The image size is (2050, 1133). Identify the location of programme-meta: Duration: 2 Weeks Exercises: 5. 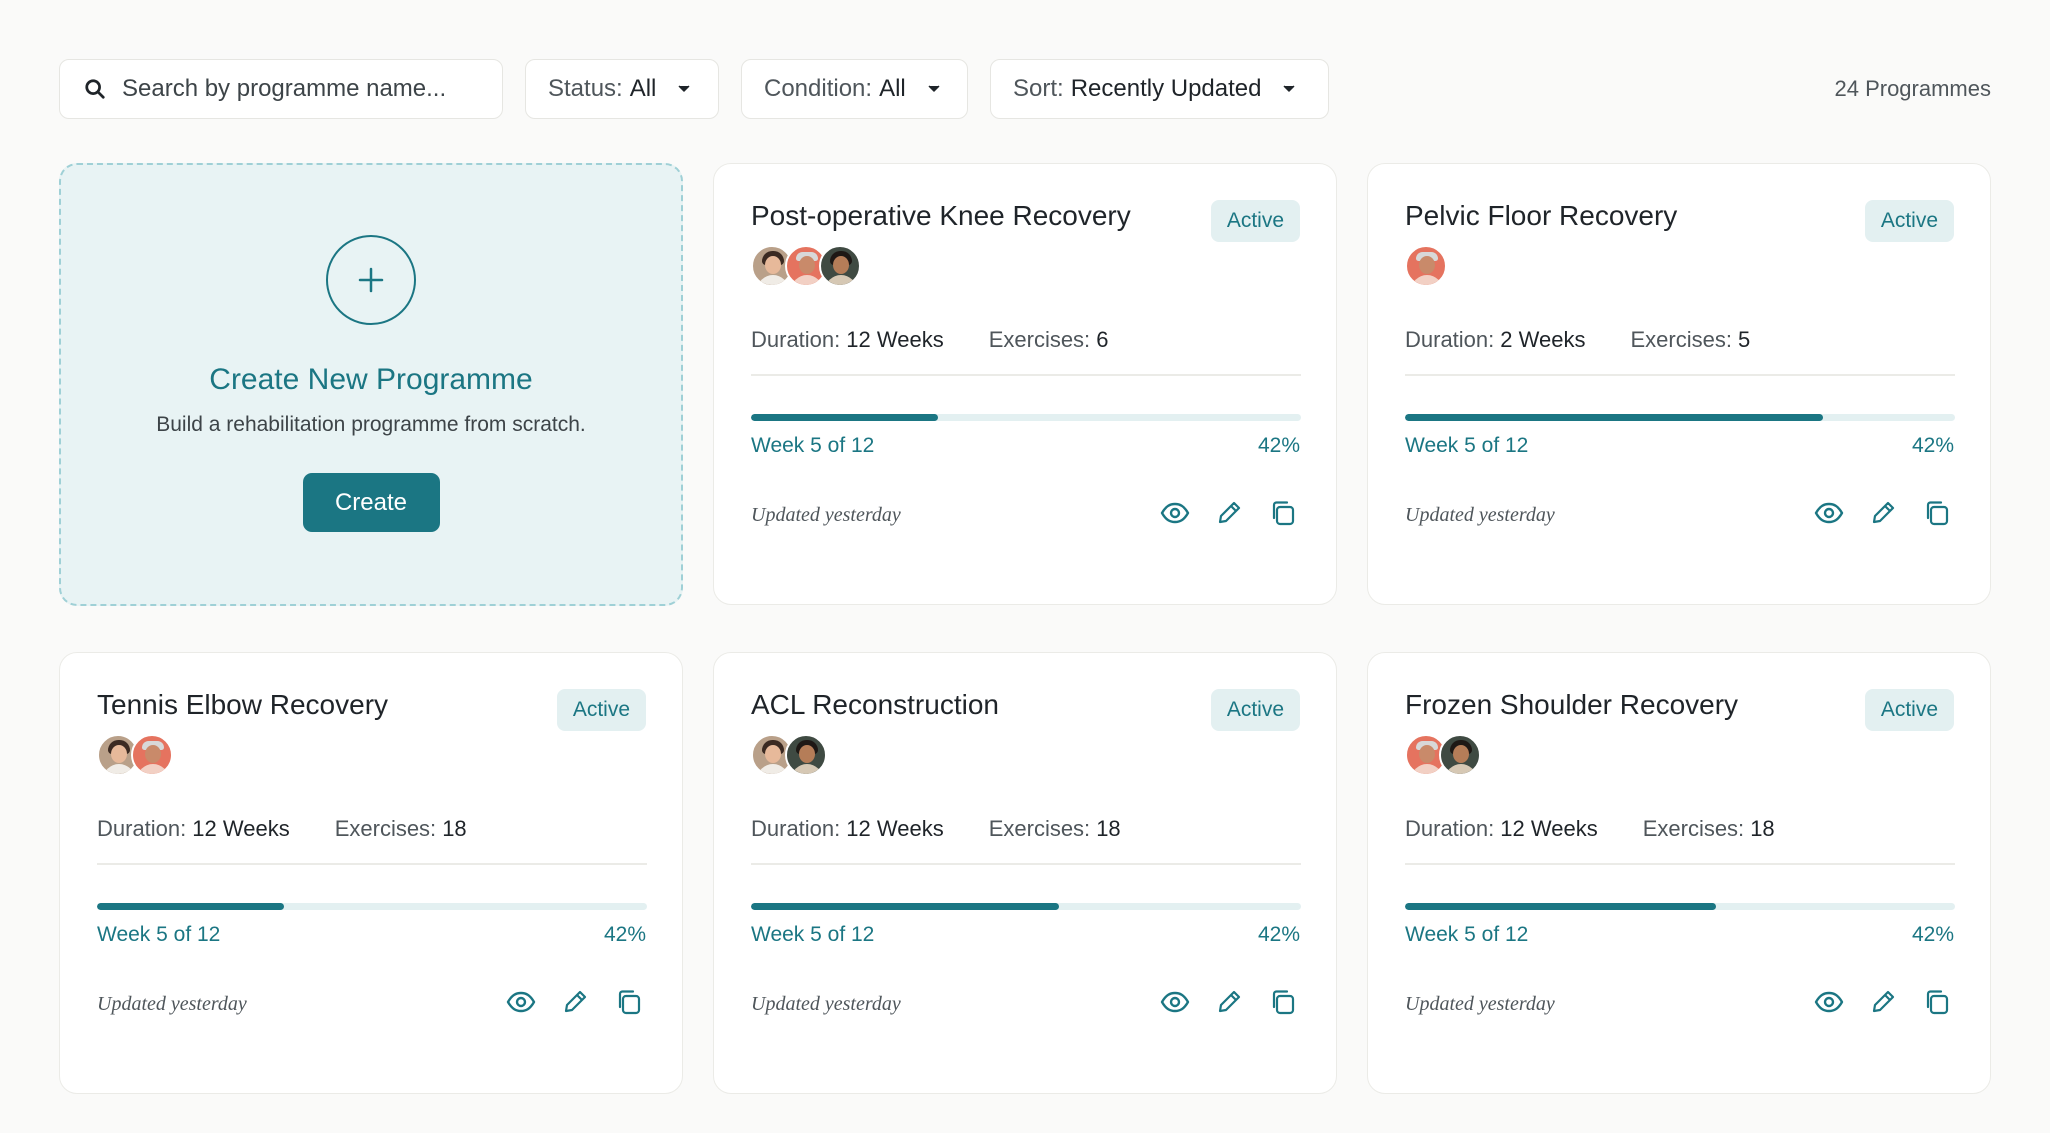
(1680, 340).